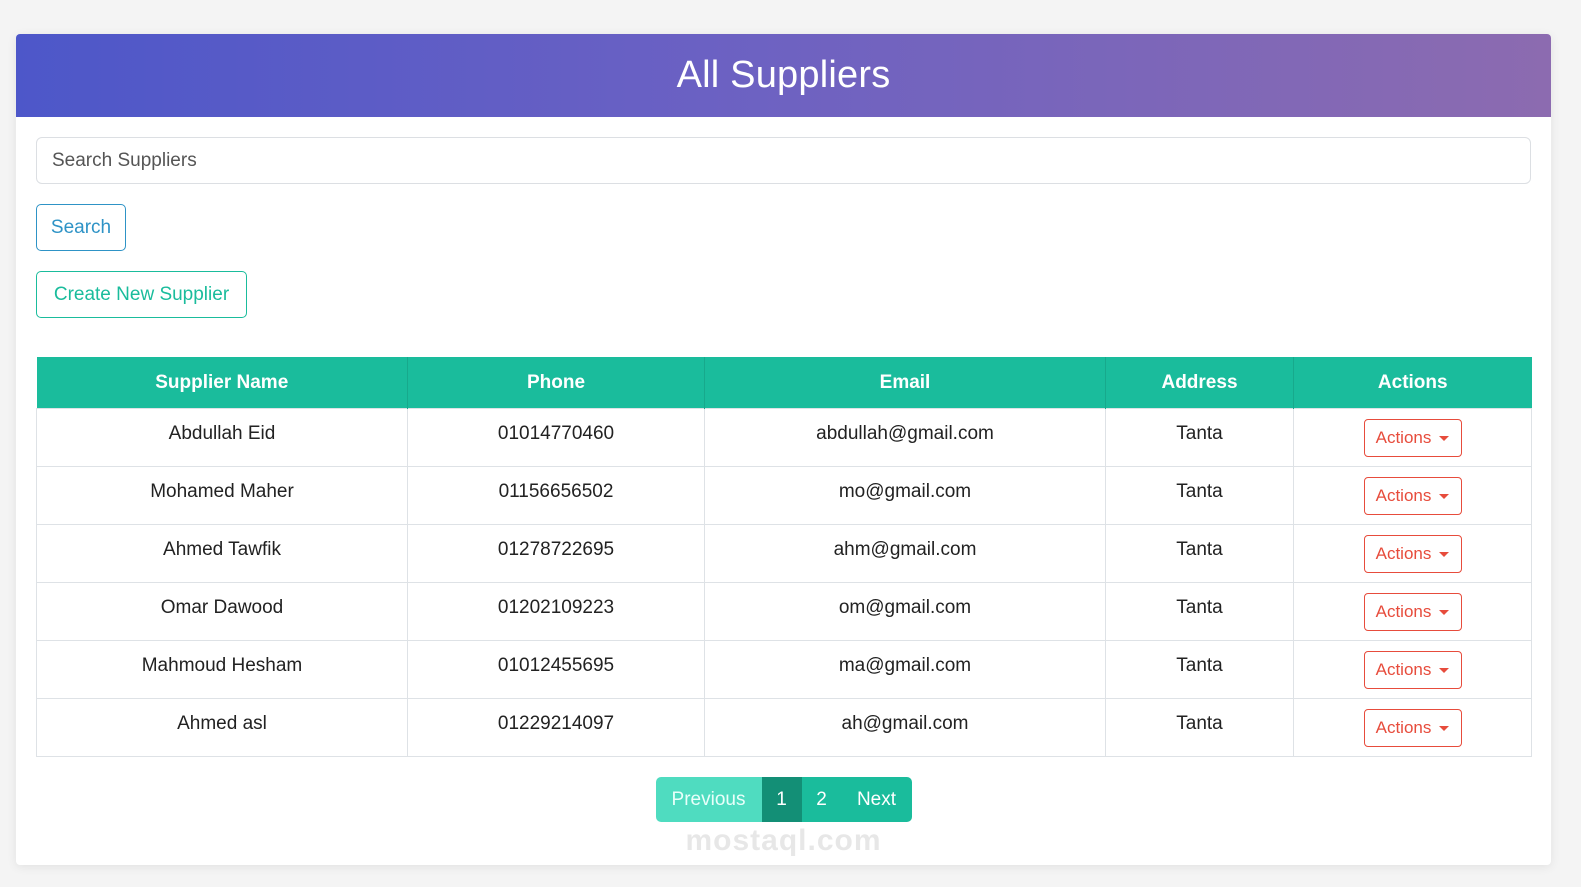  What do you see at coordinates (222, 611) in the screenshot?
I see `cell-supplier-name: Omar Dawood` at bounding box center [222, 611].